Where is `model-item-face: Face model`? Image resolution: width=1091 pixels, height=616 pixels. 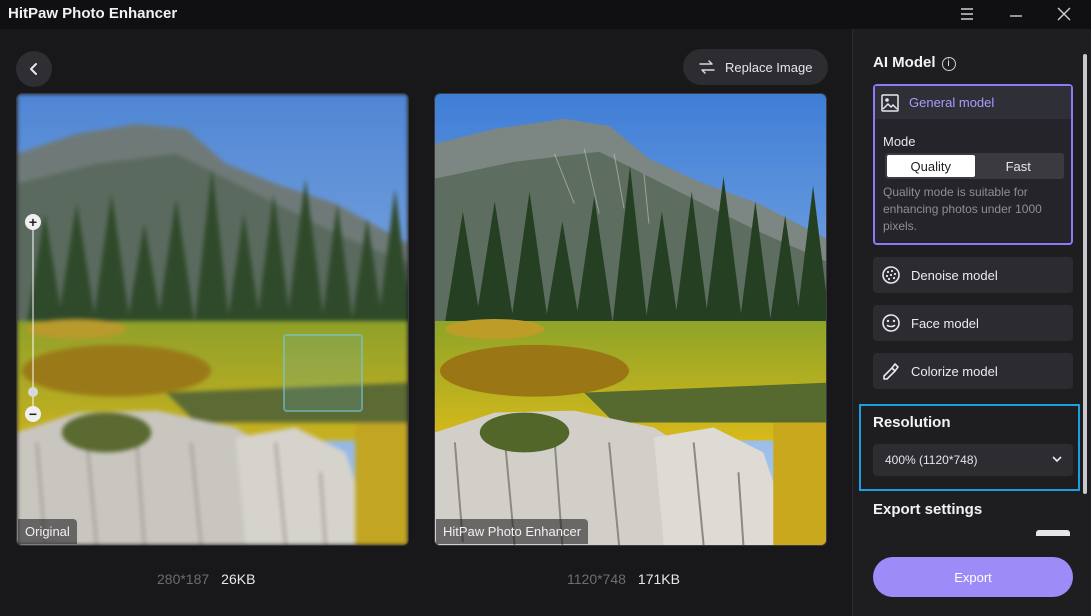
model-item-face: Face model is located at coordinates (973, 323).